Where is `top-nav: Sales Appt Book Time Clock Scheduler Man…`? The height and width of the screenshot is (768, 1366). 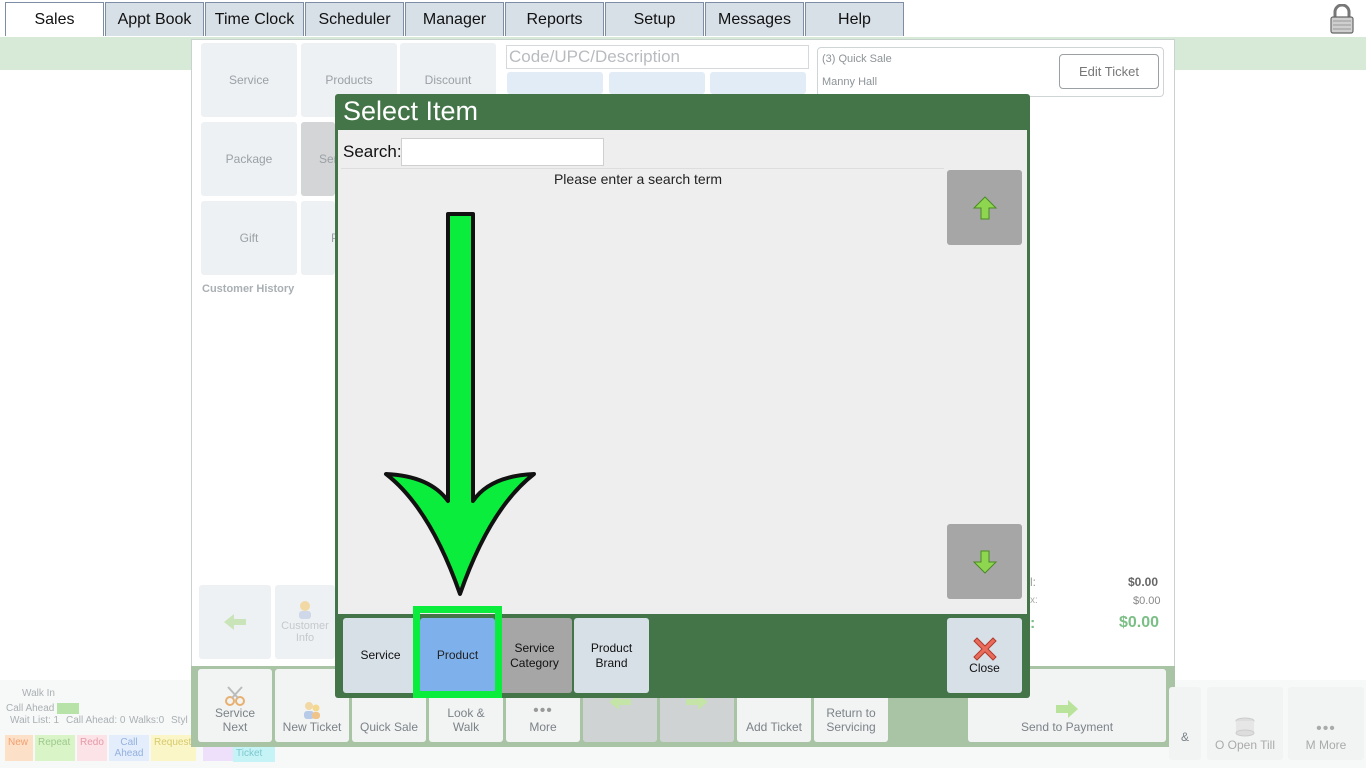 top-nav: Sales Appt Book Time Clock Scheduler Man… is located at coordinates (683, 18).